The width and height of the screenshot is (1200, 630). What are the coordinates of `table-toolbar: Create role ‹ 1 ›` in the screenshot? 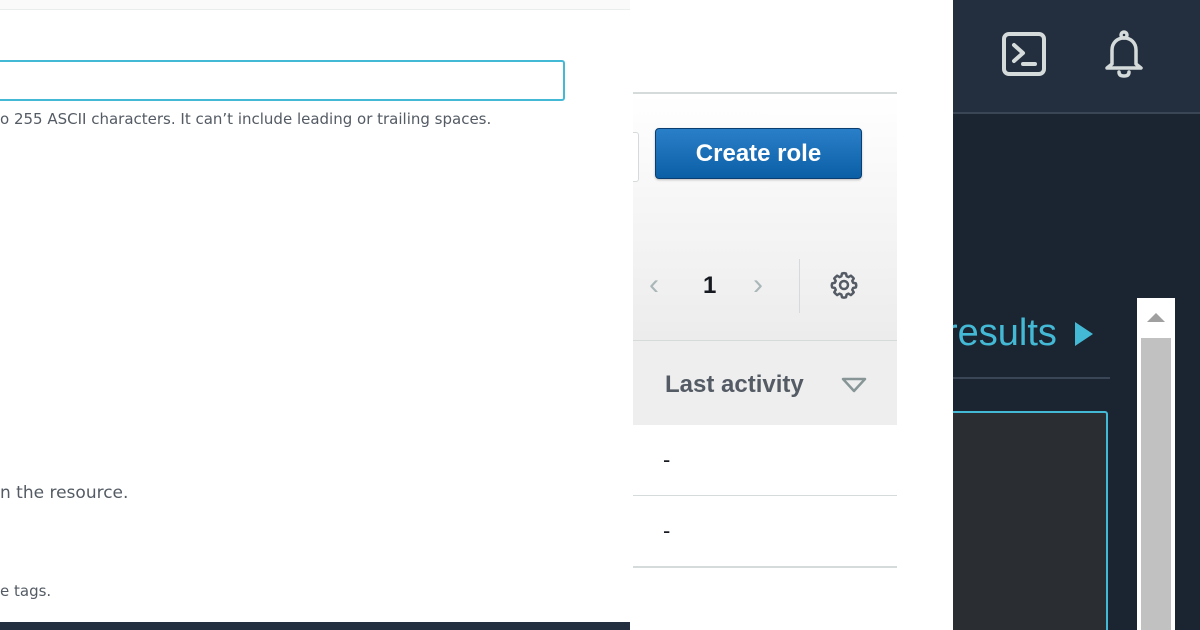 It's located at (765, 217).